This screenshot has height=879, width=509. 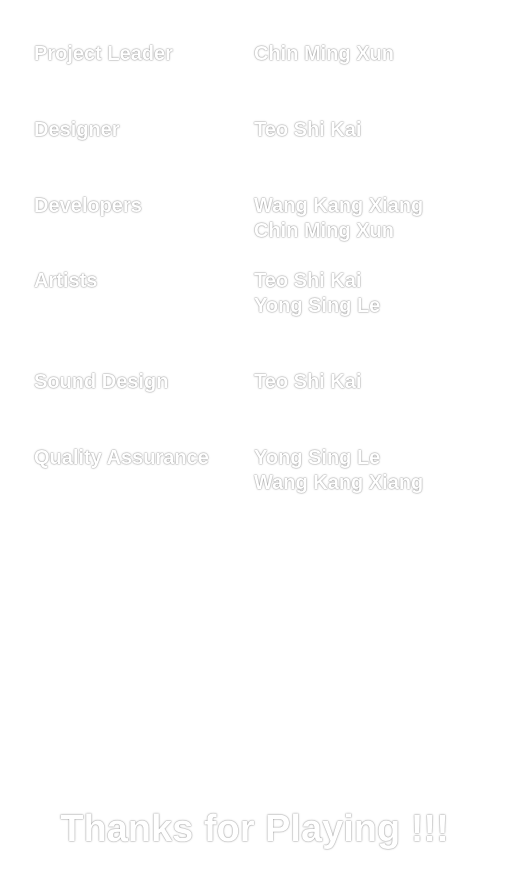 What do you see at coordinates (101, 382) in the screenshot?
I see `credit-role: Sound Design` at bounding box center [101, 382].